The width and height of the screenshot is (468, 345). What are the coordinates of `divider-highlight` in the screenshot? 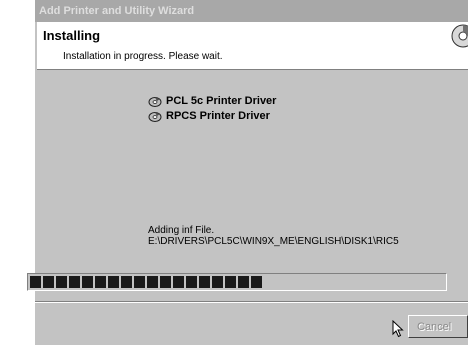 It's located at (251, 302).